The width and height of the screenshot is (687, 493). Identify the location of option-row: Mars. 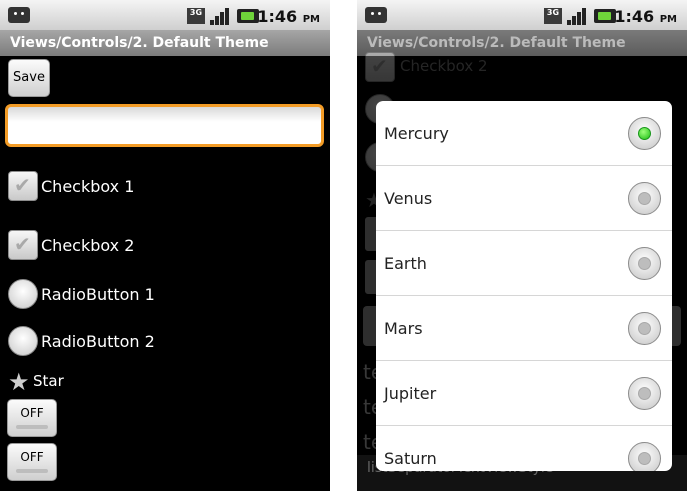
(524, 328).